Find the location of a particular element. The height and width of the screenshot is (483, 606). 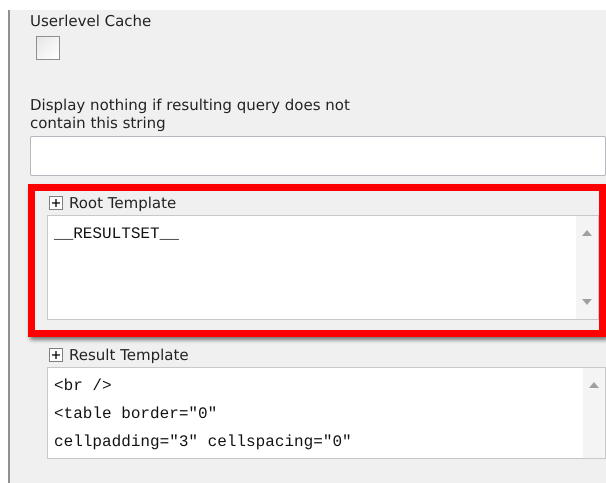

field-label: Display nothing if resulting query does not contain this string is located at coordinates (190, 114).